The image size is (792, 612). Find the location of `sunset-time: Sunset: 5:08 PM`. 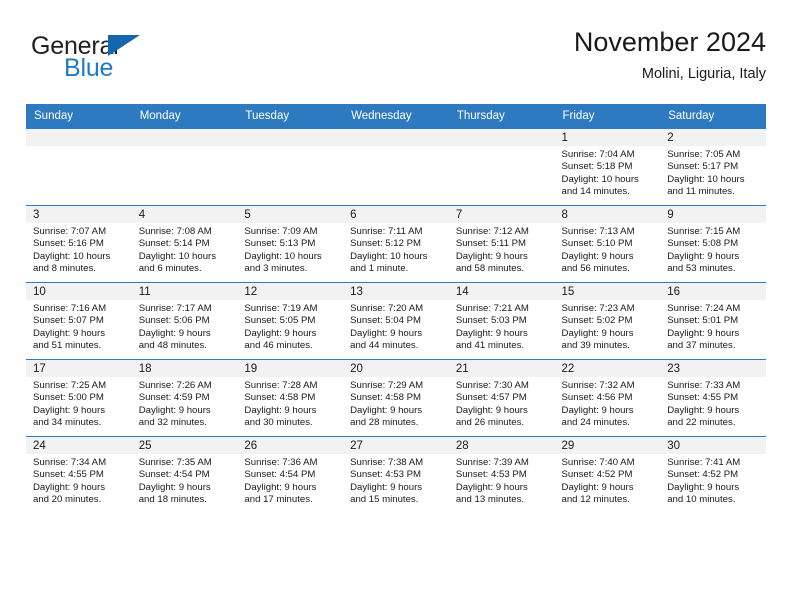

sunset-time: Sunset: 5:08 PM is located at coordinates (703, 244).